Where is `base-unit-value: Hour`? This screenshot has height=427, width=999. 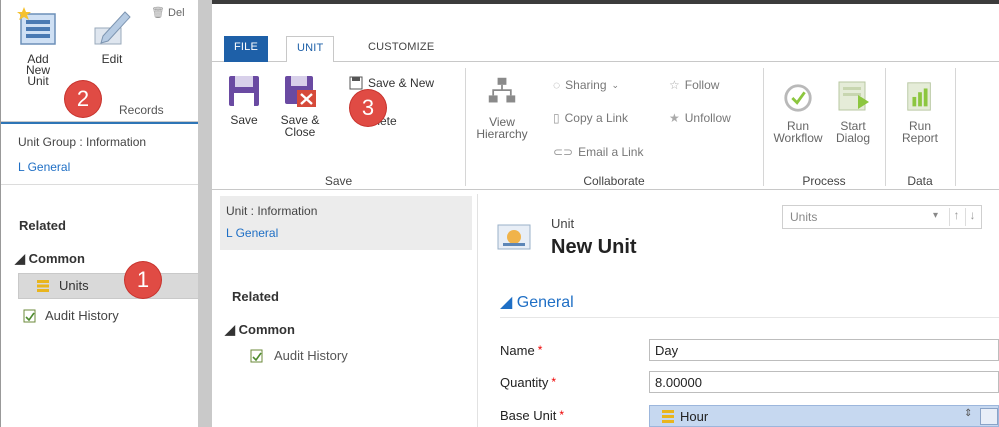
base-unit-value: Hour is located at coordinates (694, 416).